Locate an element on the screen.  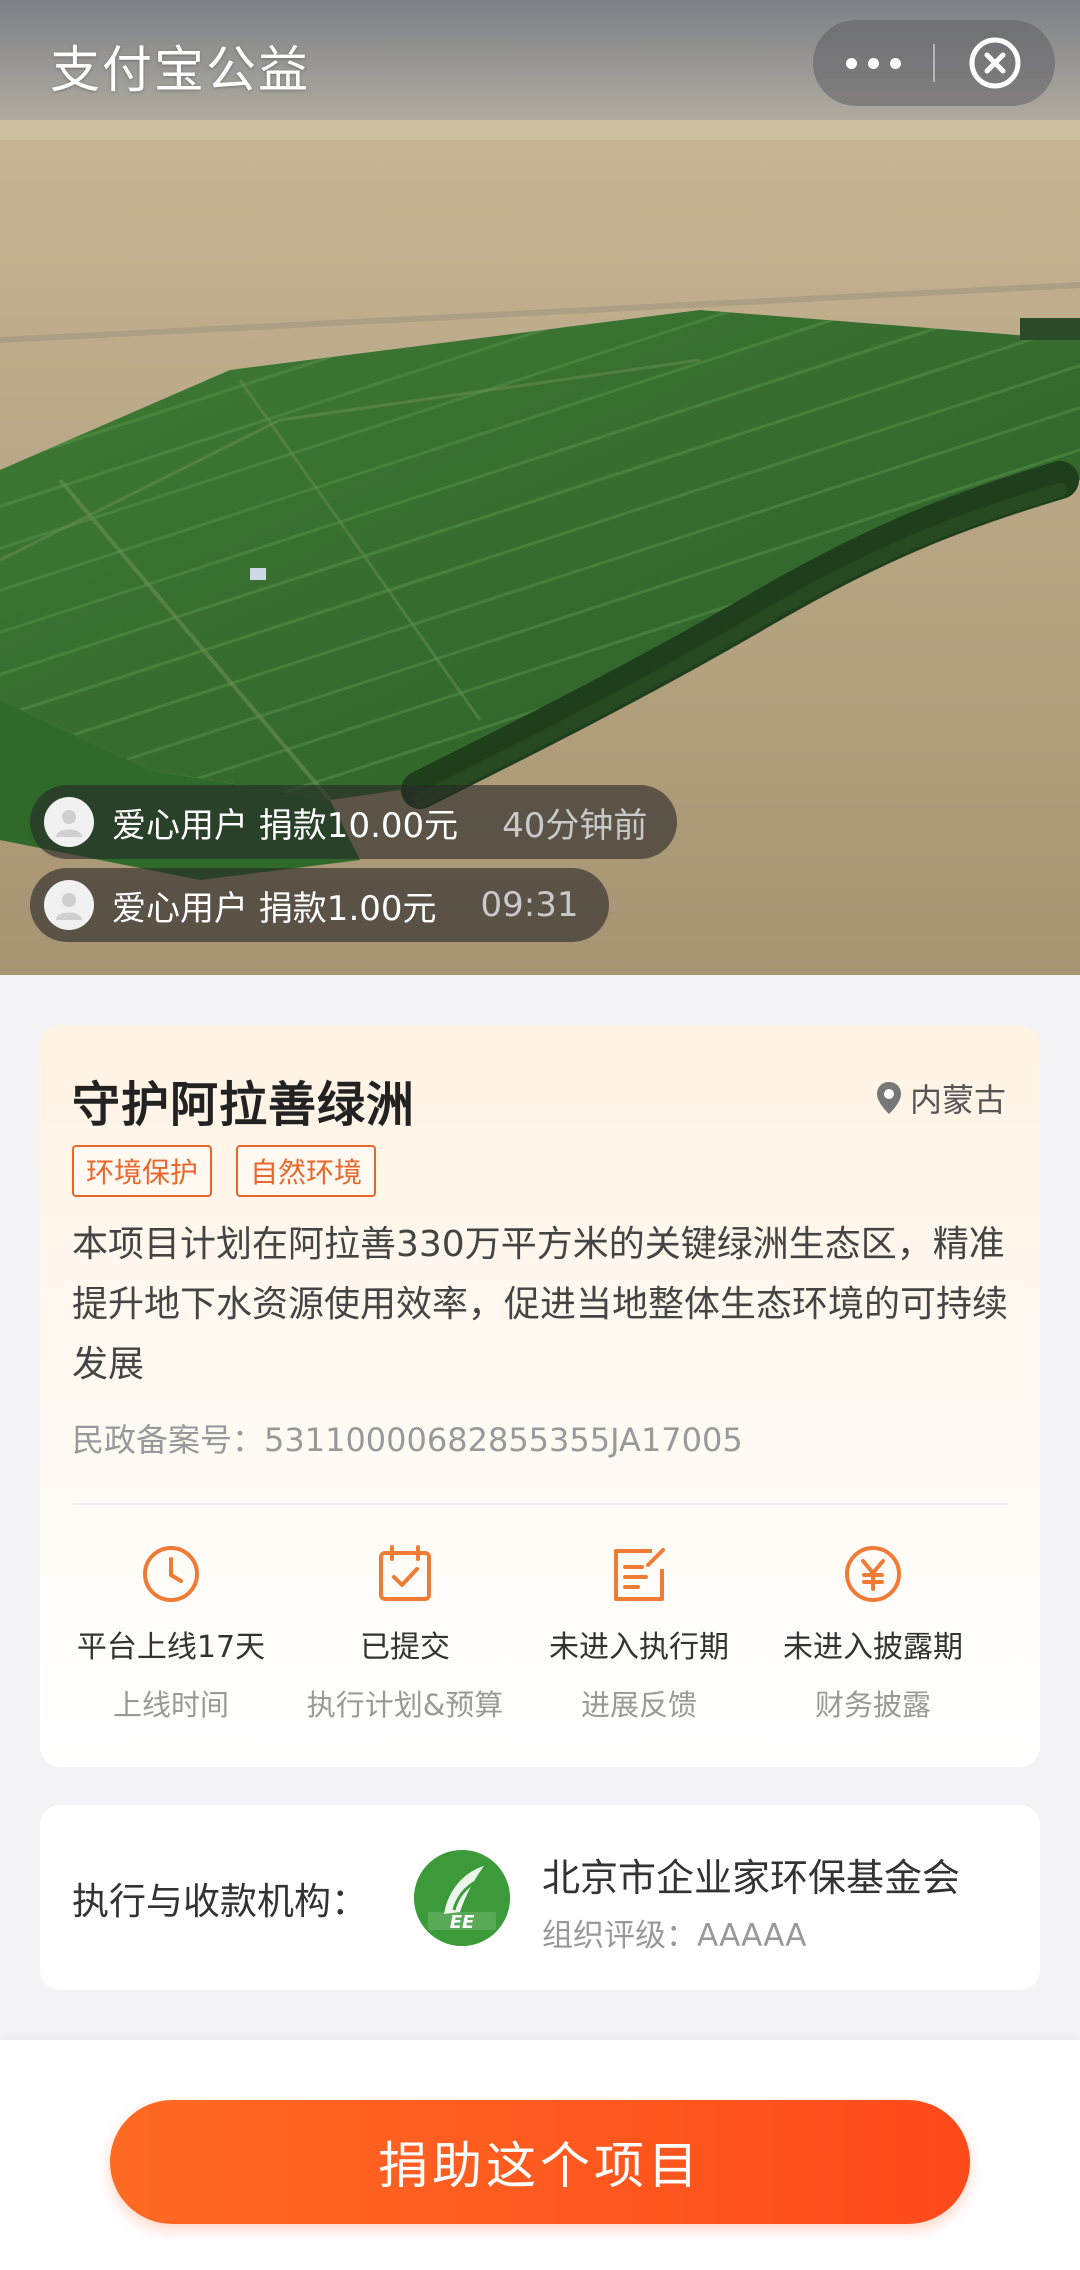
section-divider is located at coordinates (540, 1504).